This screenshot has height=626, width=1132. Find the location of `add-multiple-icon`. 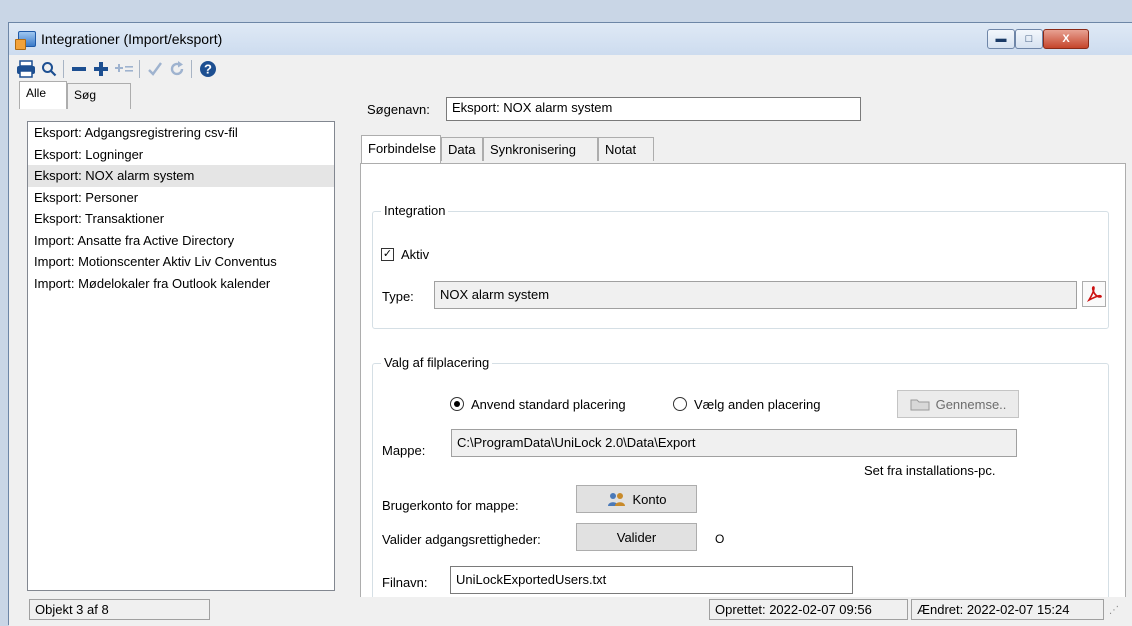

add-multiple-icon is located at coordinates (124, 69).